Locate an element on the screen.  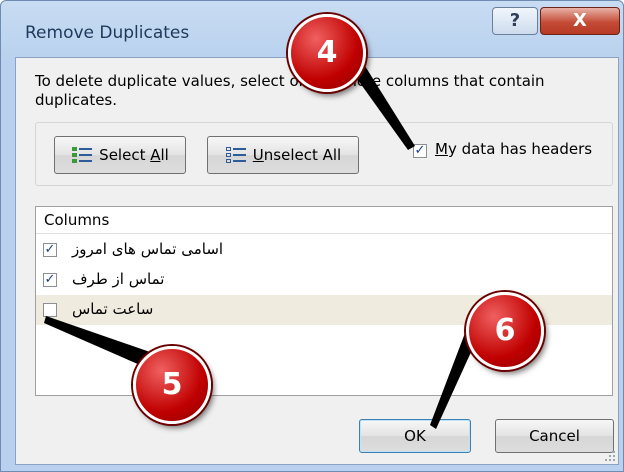
select-all-label-prefix: Select is located at coordinates (125, 155).